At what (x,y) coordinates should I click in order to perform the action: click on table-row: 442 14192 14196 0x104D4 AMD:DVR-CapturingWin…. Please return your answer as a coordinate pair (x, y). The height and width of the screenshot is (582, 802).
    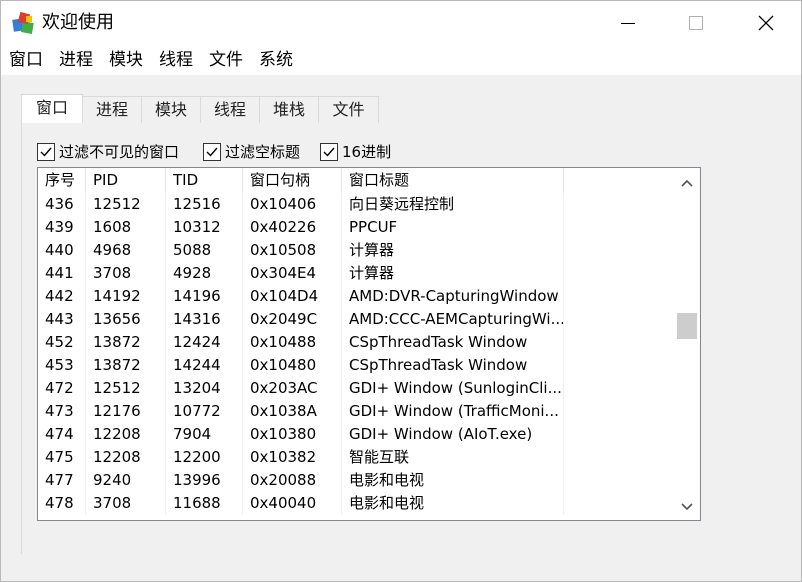
    Looking at the image, I should click on (356, 296).